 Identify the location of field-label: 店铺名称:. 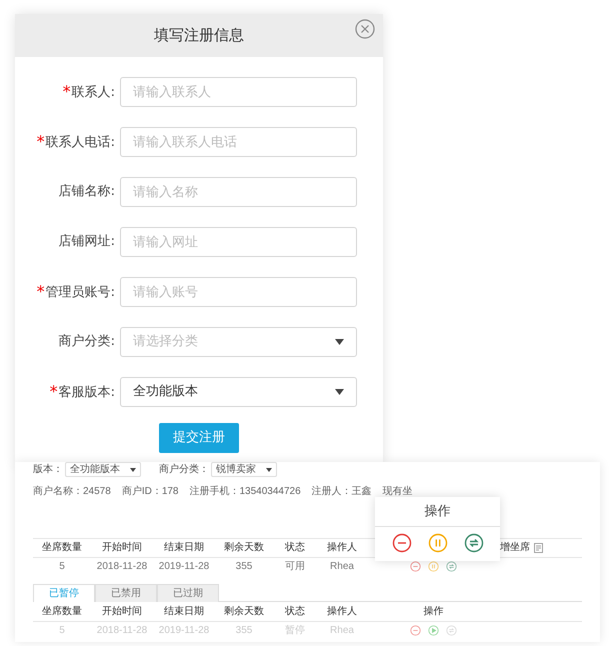
(86, 192).